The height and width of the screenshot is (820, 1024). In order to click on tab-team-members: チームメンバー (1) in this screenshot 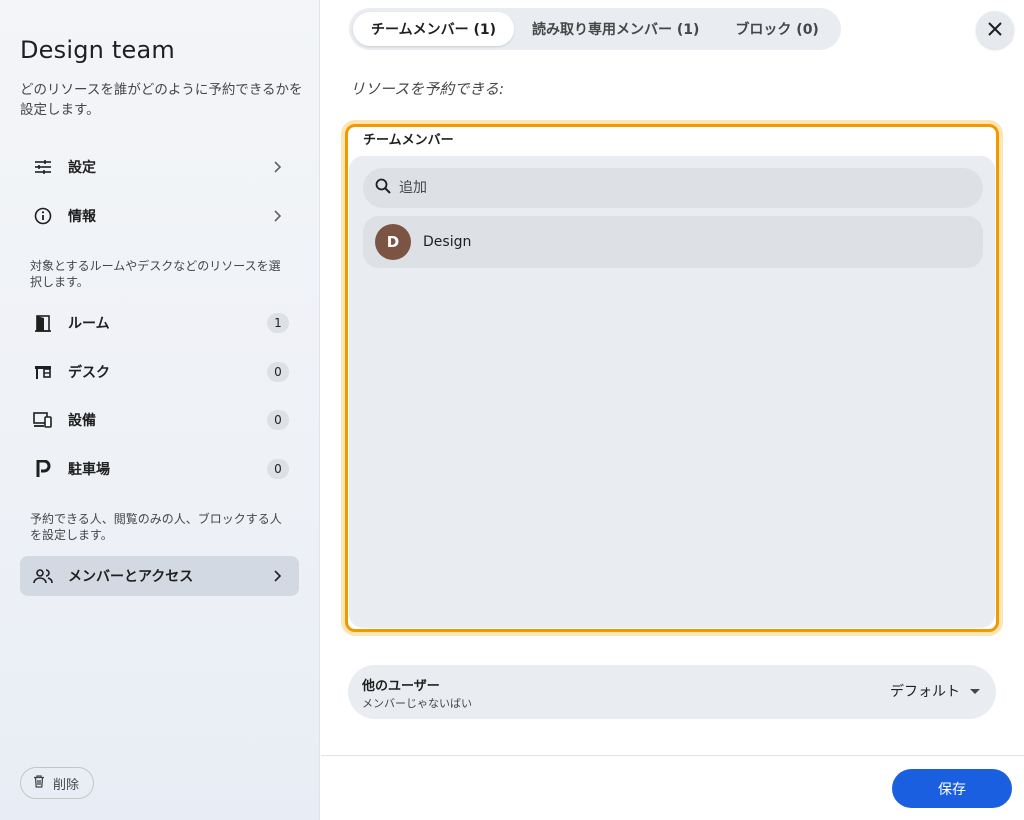, I will do `click(433, 29)`.